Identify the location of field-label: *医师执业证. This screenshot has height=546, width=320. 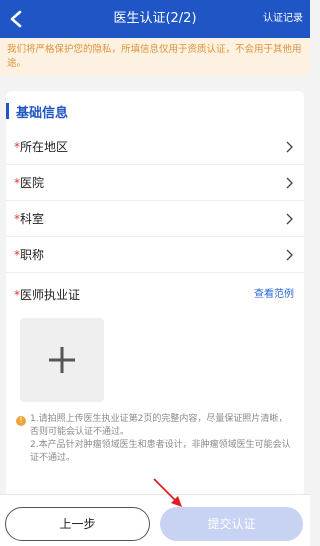
(47, 295).